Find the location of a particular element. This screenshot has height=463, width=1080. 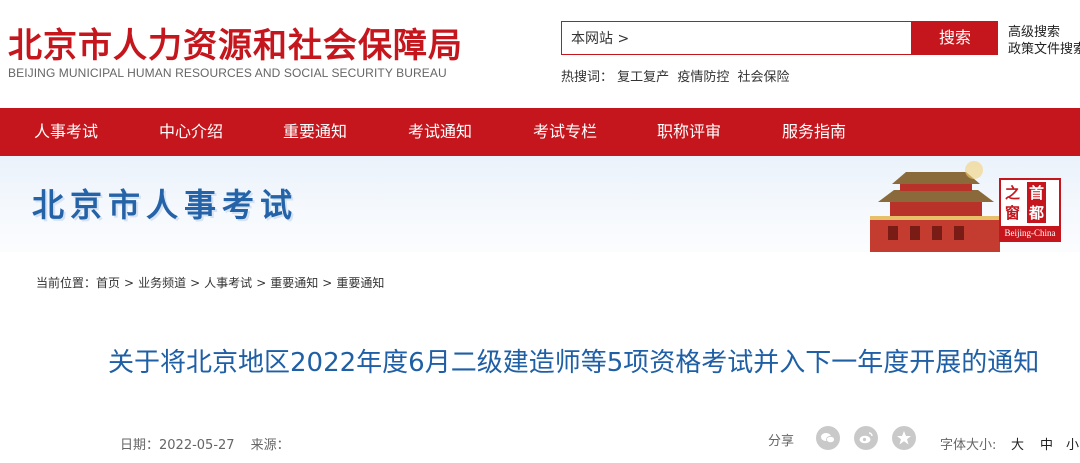

date-label: 日期： is located at coordinates (140, 445).